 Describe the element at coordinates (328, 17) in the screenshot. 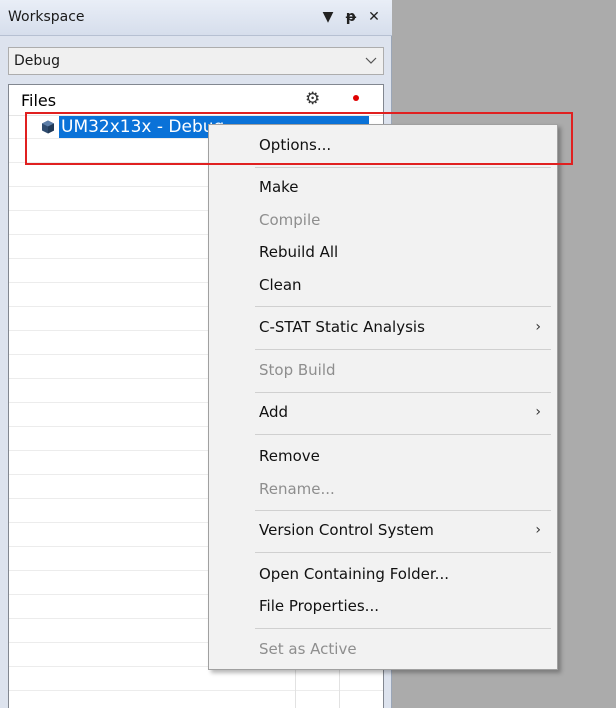

I see `dropdown-arrow-icon: ▼` at that location.